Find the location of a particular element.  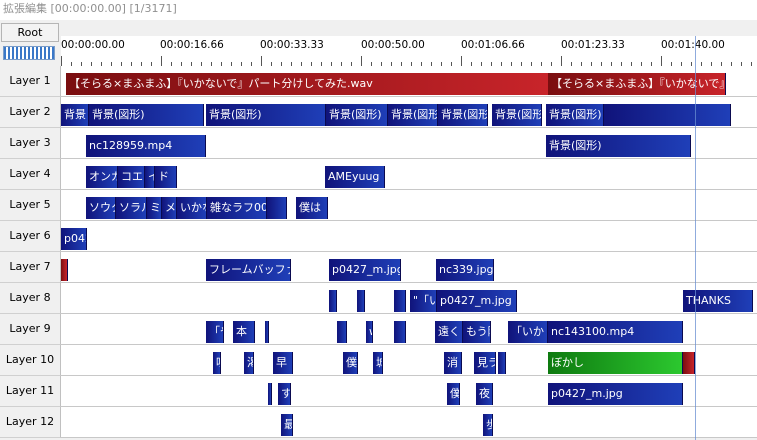

layer-track: オンガコエイド AMEyuug is located at coordinates (409, 174).